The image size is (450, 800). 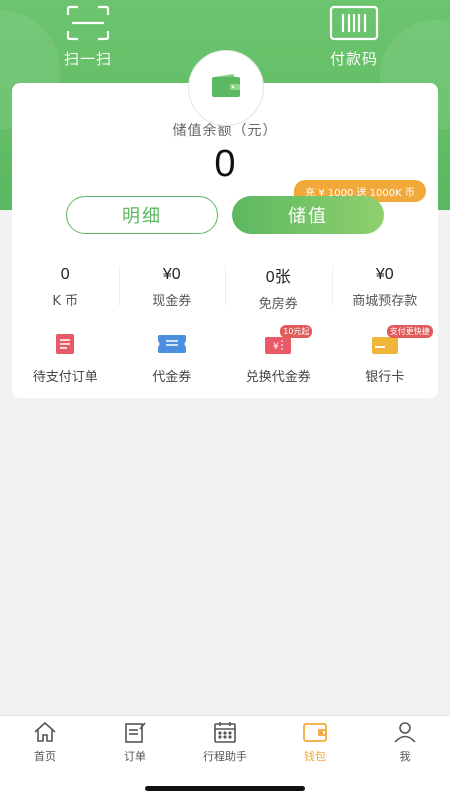 I want to click on order-icon, so click(x=135, y=732).